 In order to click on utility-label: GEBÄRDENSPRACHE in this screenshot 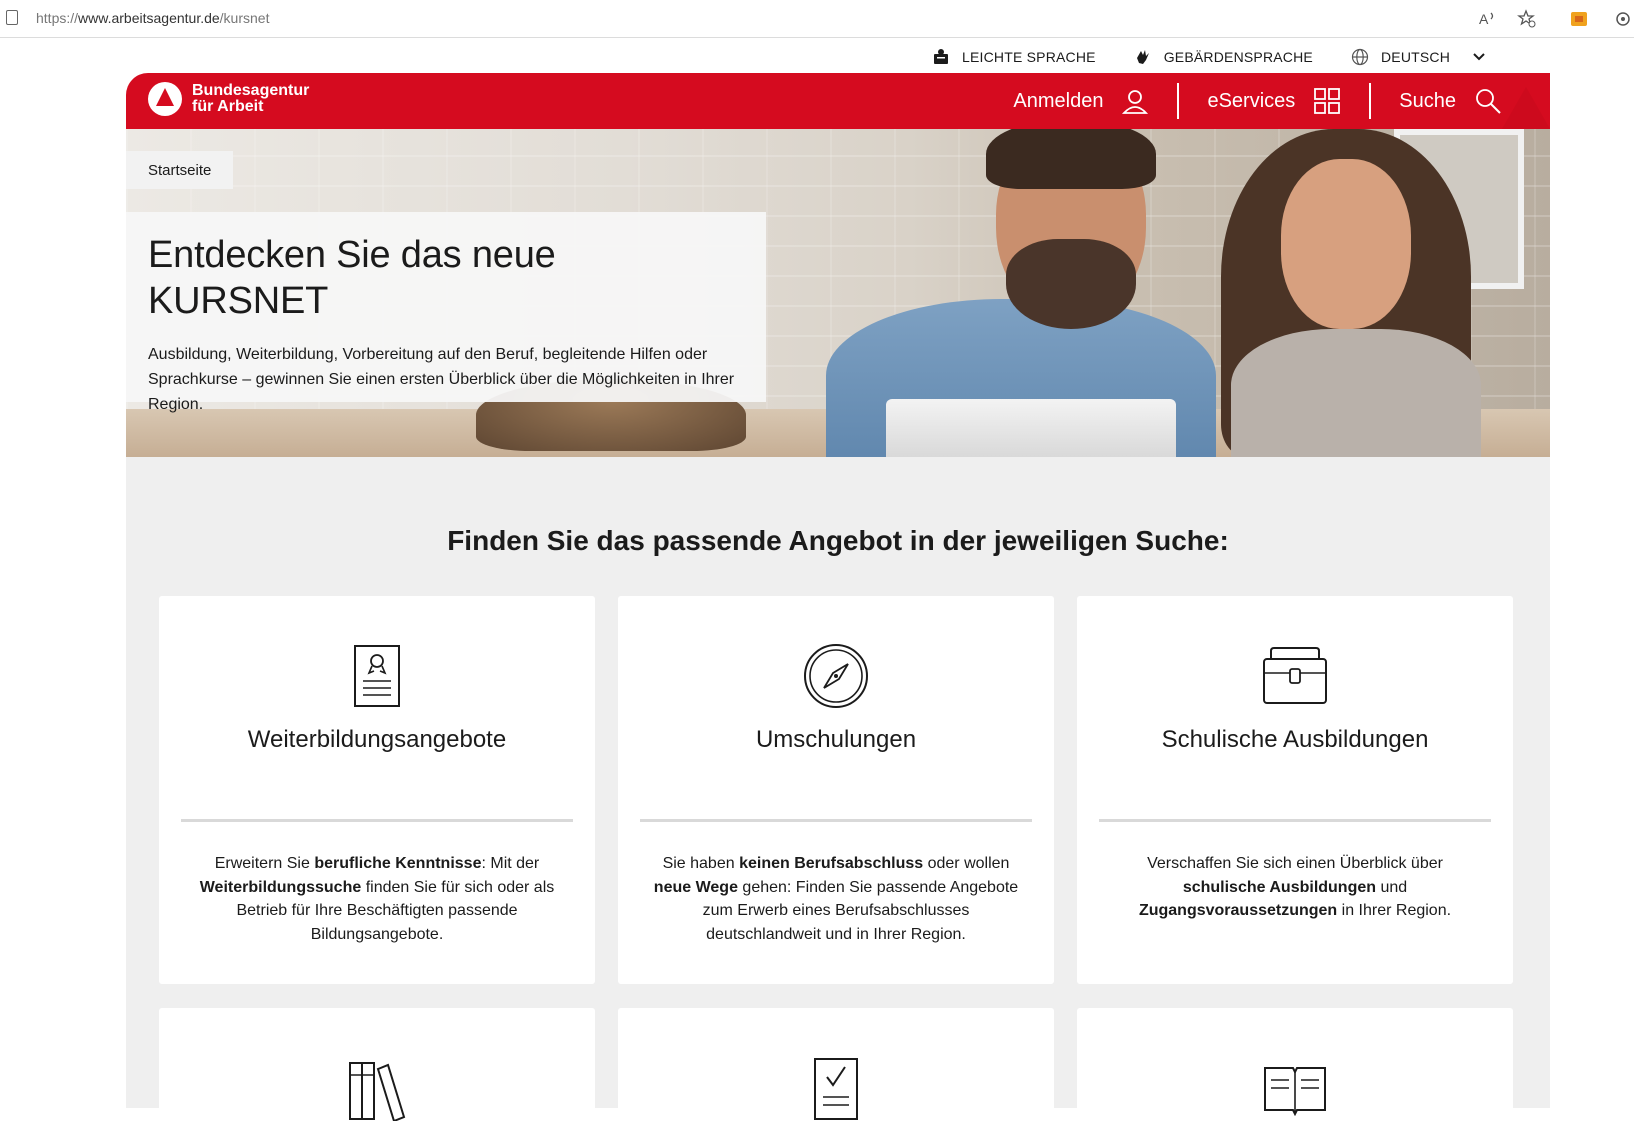, I will do `click(1238, 57)`.